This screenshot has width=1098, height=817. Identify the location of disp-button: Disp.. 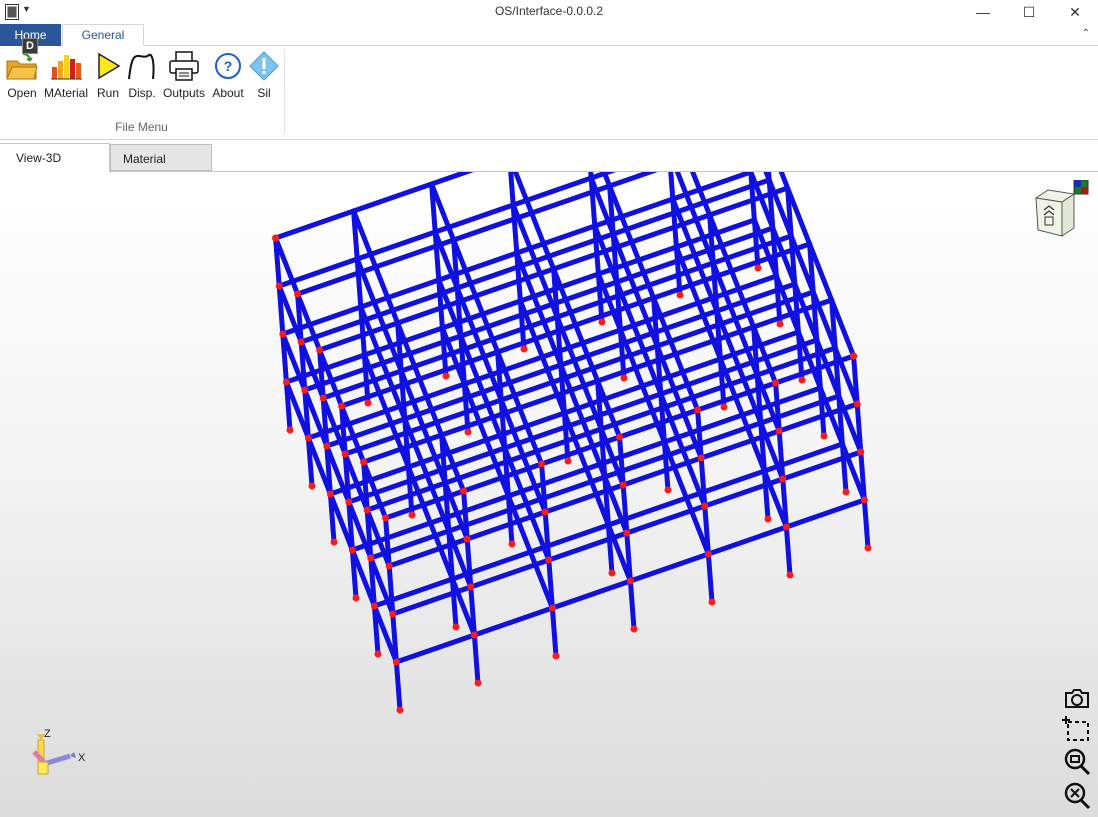
(142, 75).